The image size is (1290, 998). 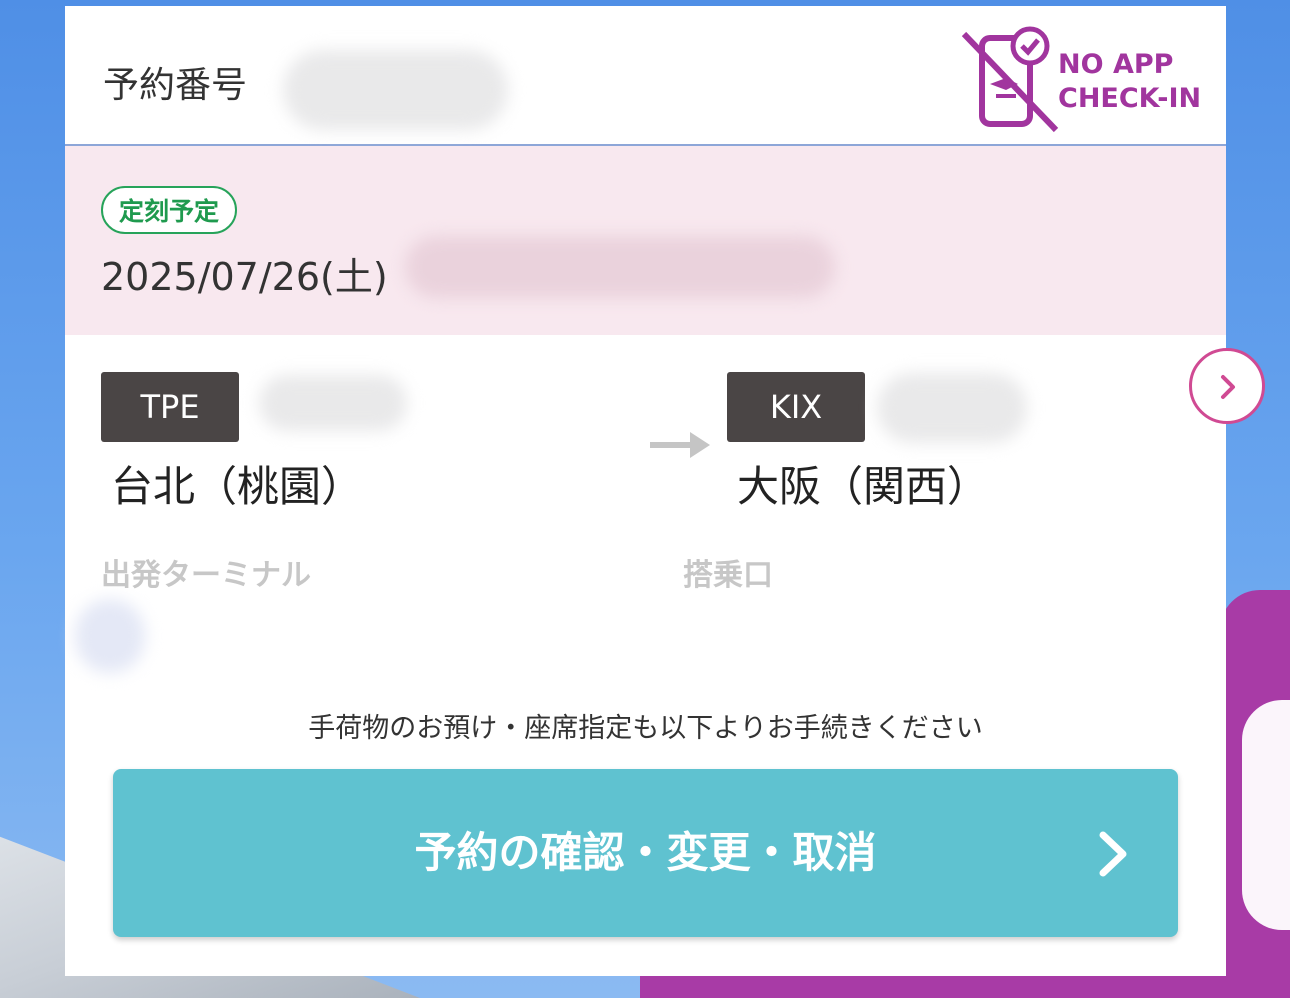 I want to click on next-flight-button, so click(x=1227, y=386).